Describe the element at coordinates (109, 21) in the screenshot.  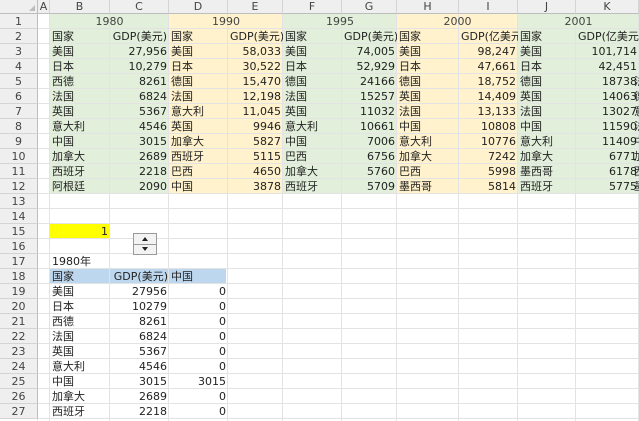
I see `year-label-1980: 1980` at that location.